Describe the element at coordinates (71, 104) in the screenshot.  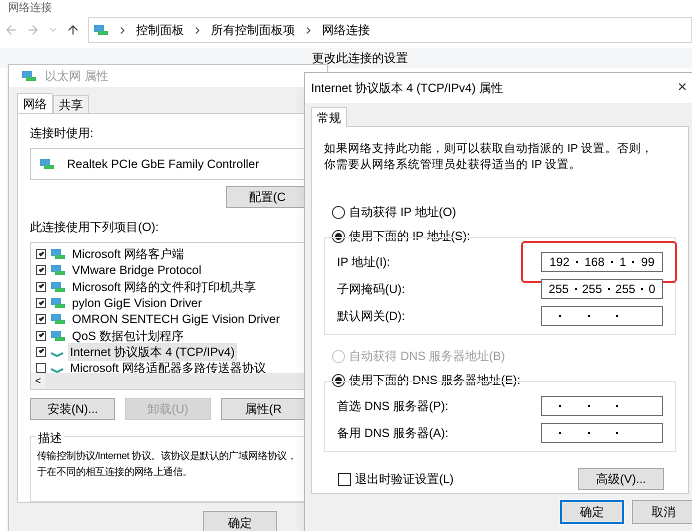
I see `tab: 共享` at that location.